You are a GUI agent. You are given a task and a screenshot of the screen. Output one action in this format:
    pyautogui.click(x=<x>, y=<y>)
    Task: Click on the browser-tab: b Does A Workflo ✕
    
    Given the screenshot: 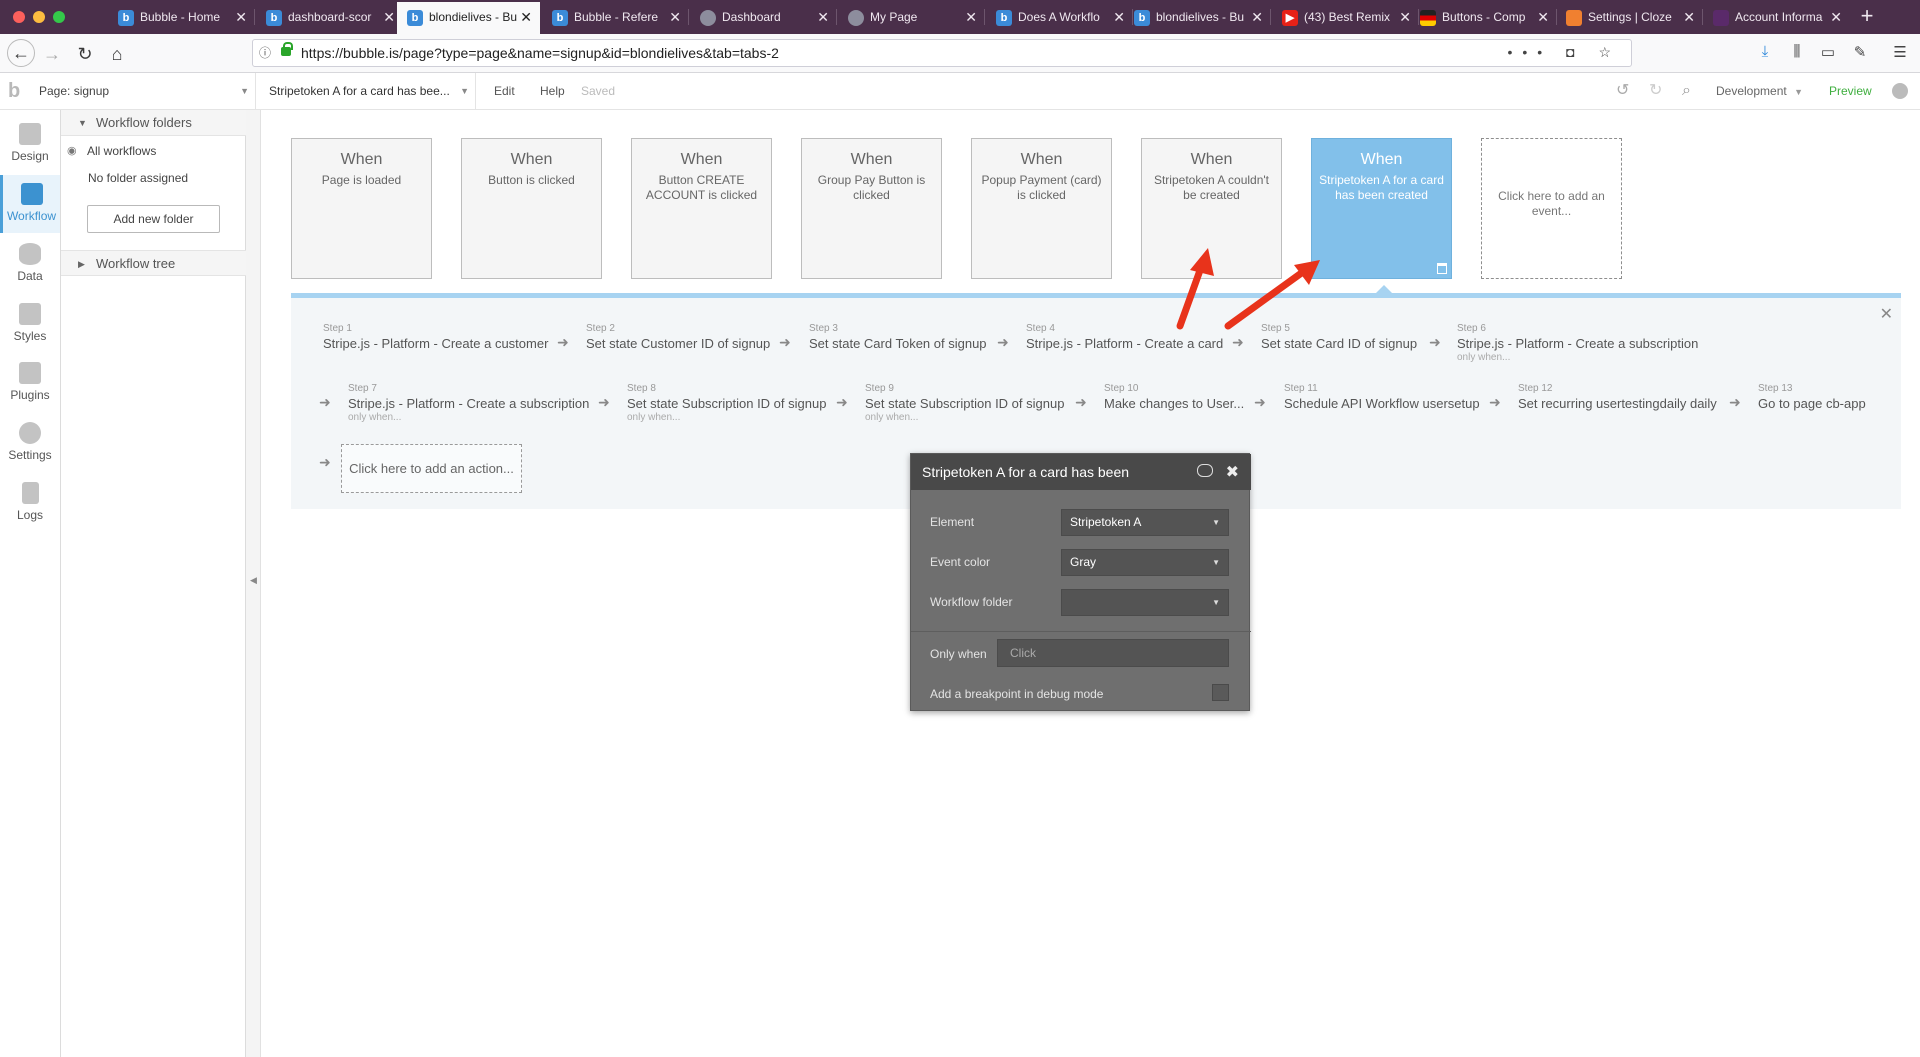 What is the action you would take?
    pyautogui.click(x=1059, y=17)
    